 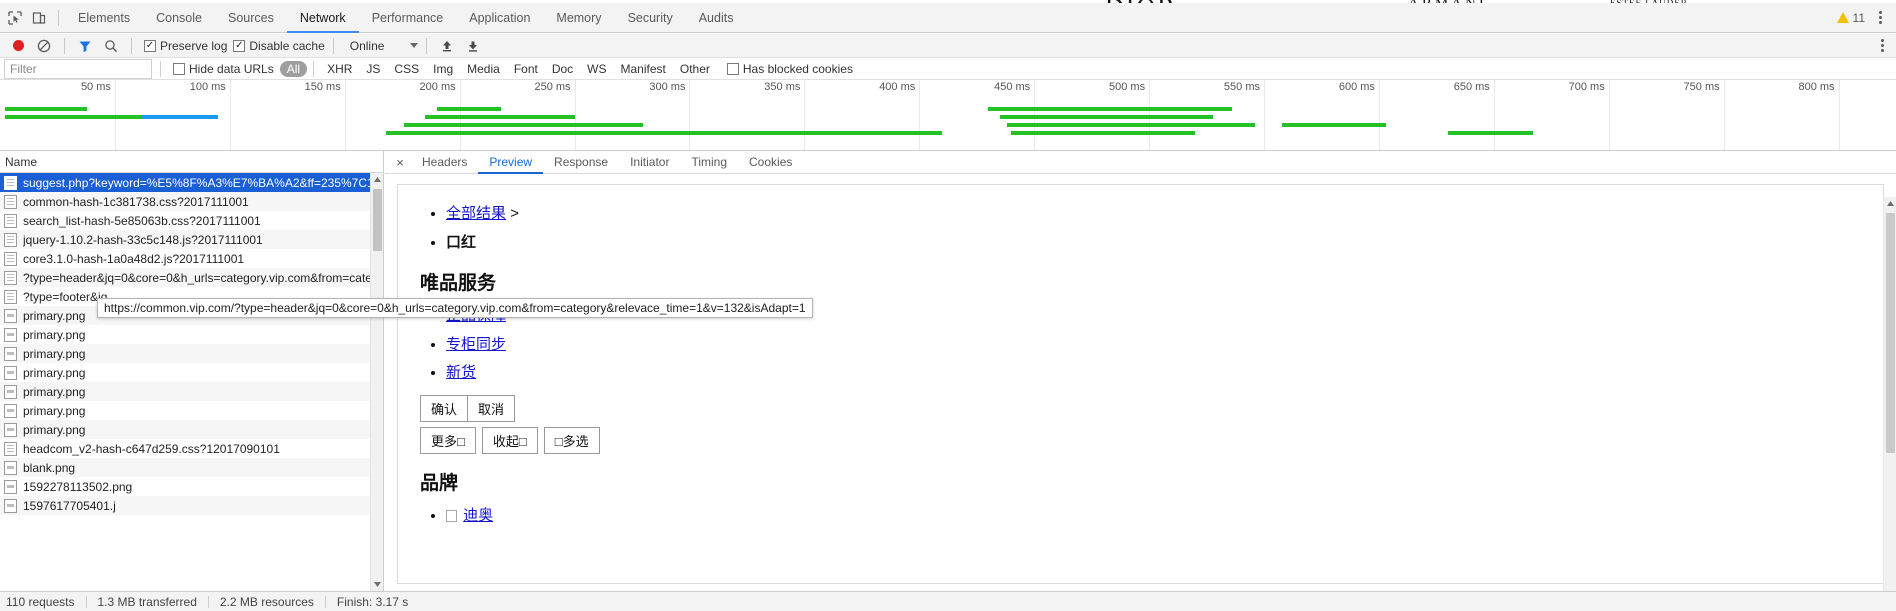 I want to click on tab-sources: Sources, so click(x=251, y=18).